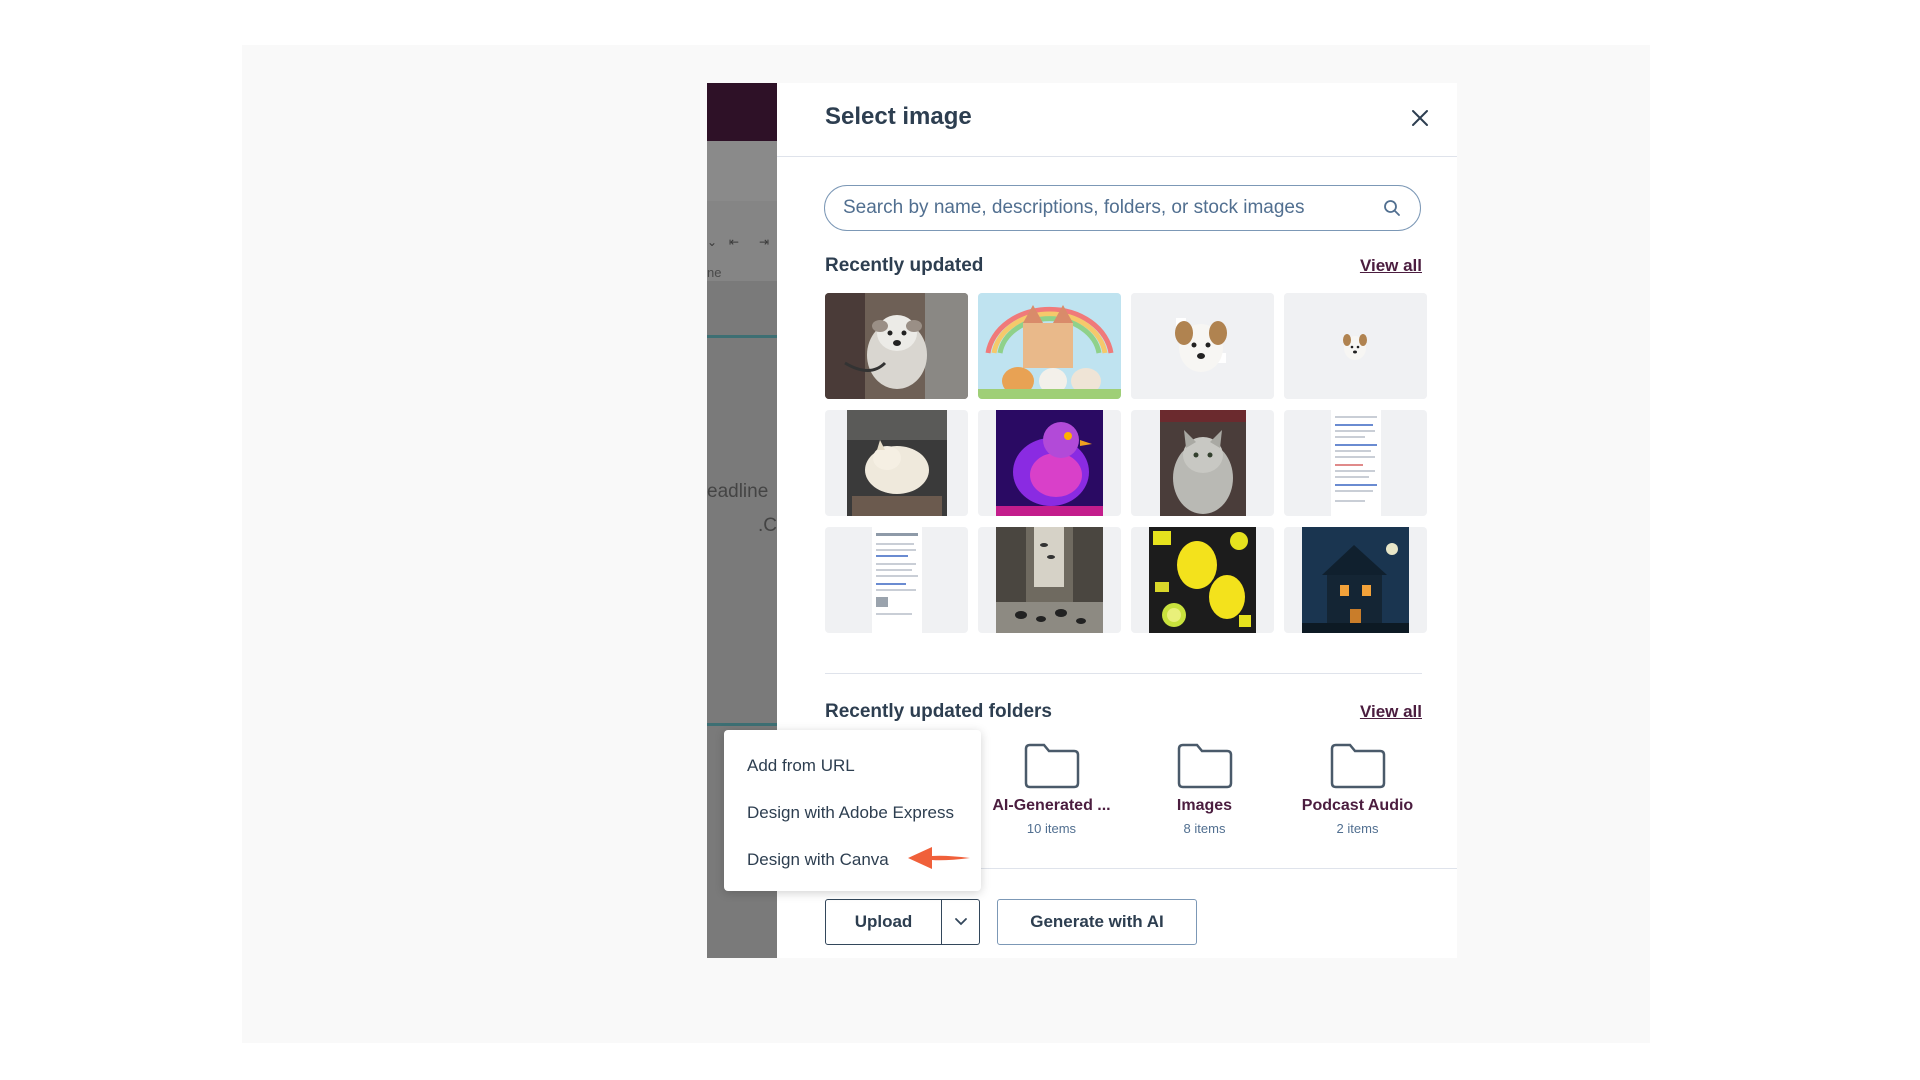  I want to click on close-icon, so click(1420, 118).